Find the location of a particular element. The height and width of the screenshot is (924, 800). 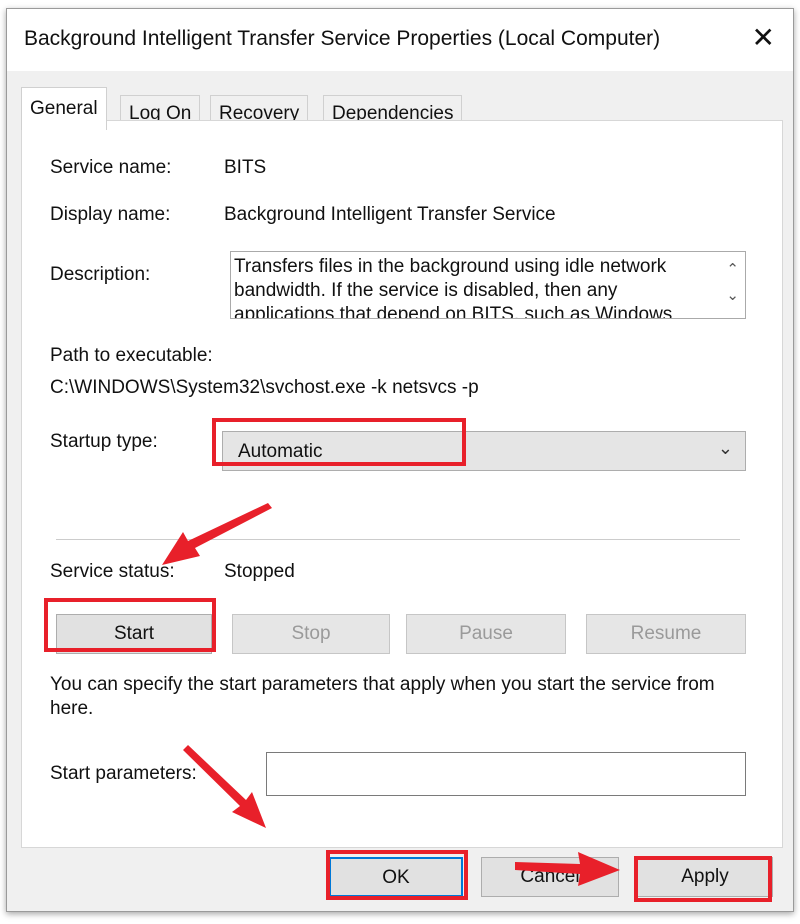

display-name-value: Background Intelligent Transfer Service is located at coordinates (390, 214).